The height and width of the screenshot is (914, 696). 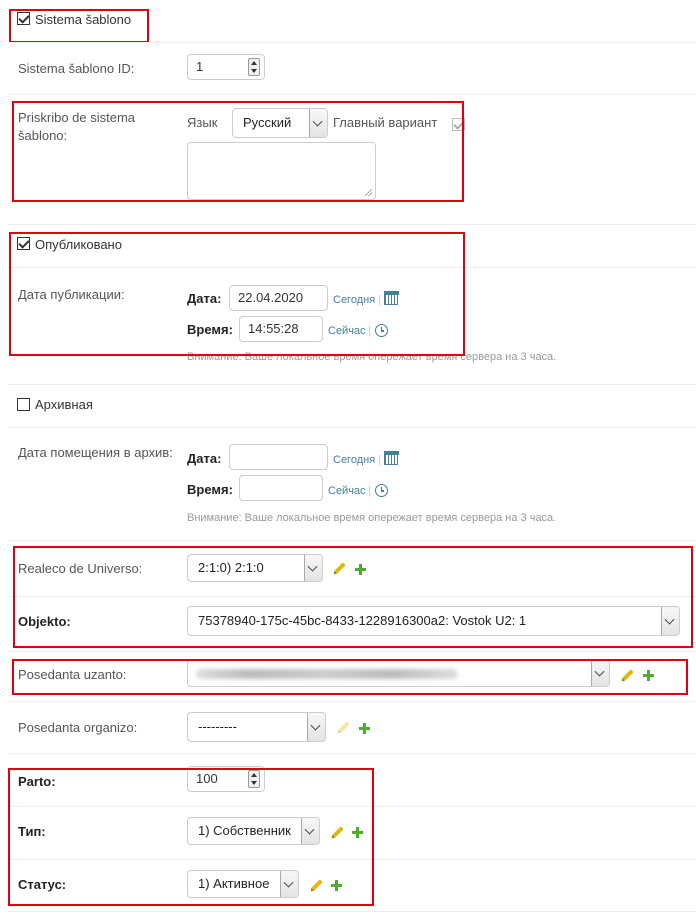 I want to click on tip-label: Тип:, so click(x=32, y=831).